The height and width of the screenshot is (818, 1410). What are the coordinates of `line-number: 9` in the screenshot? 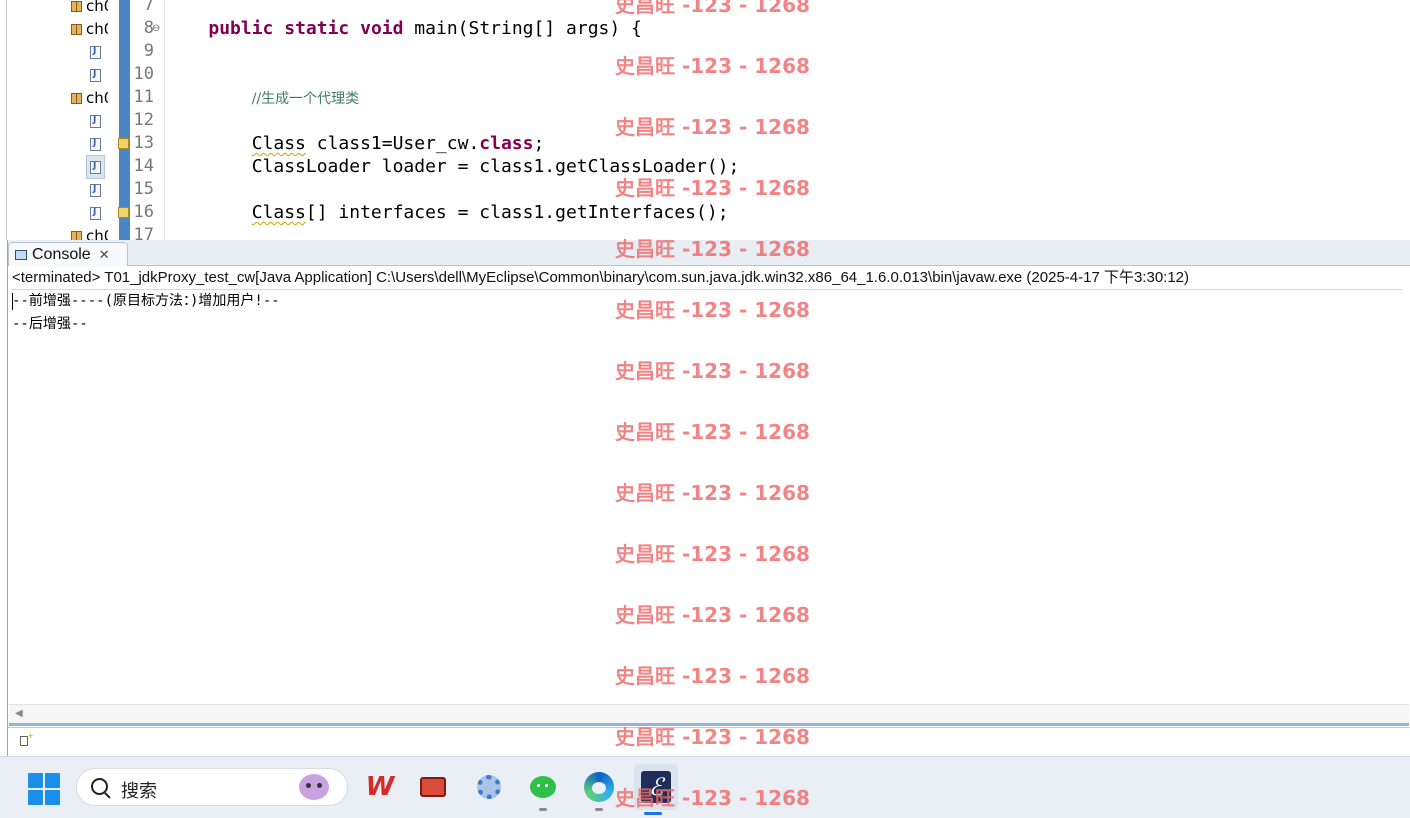 It's located at (148, 51).